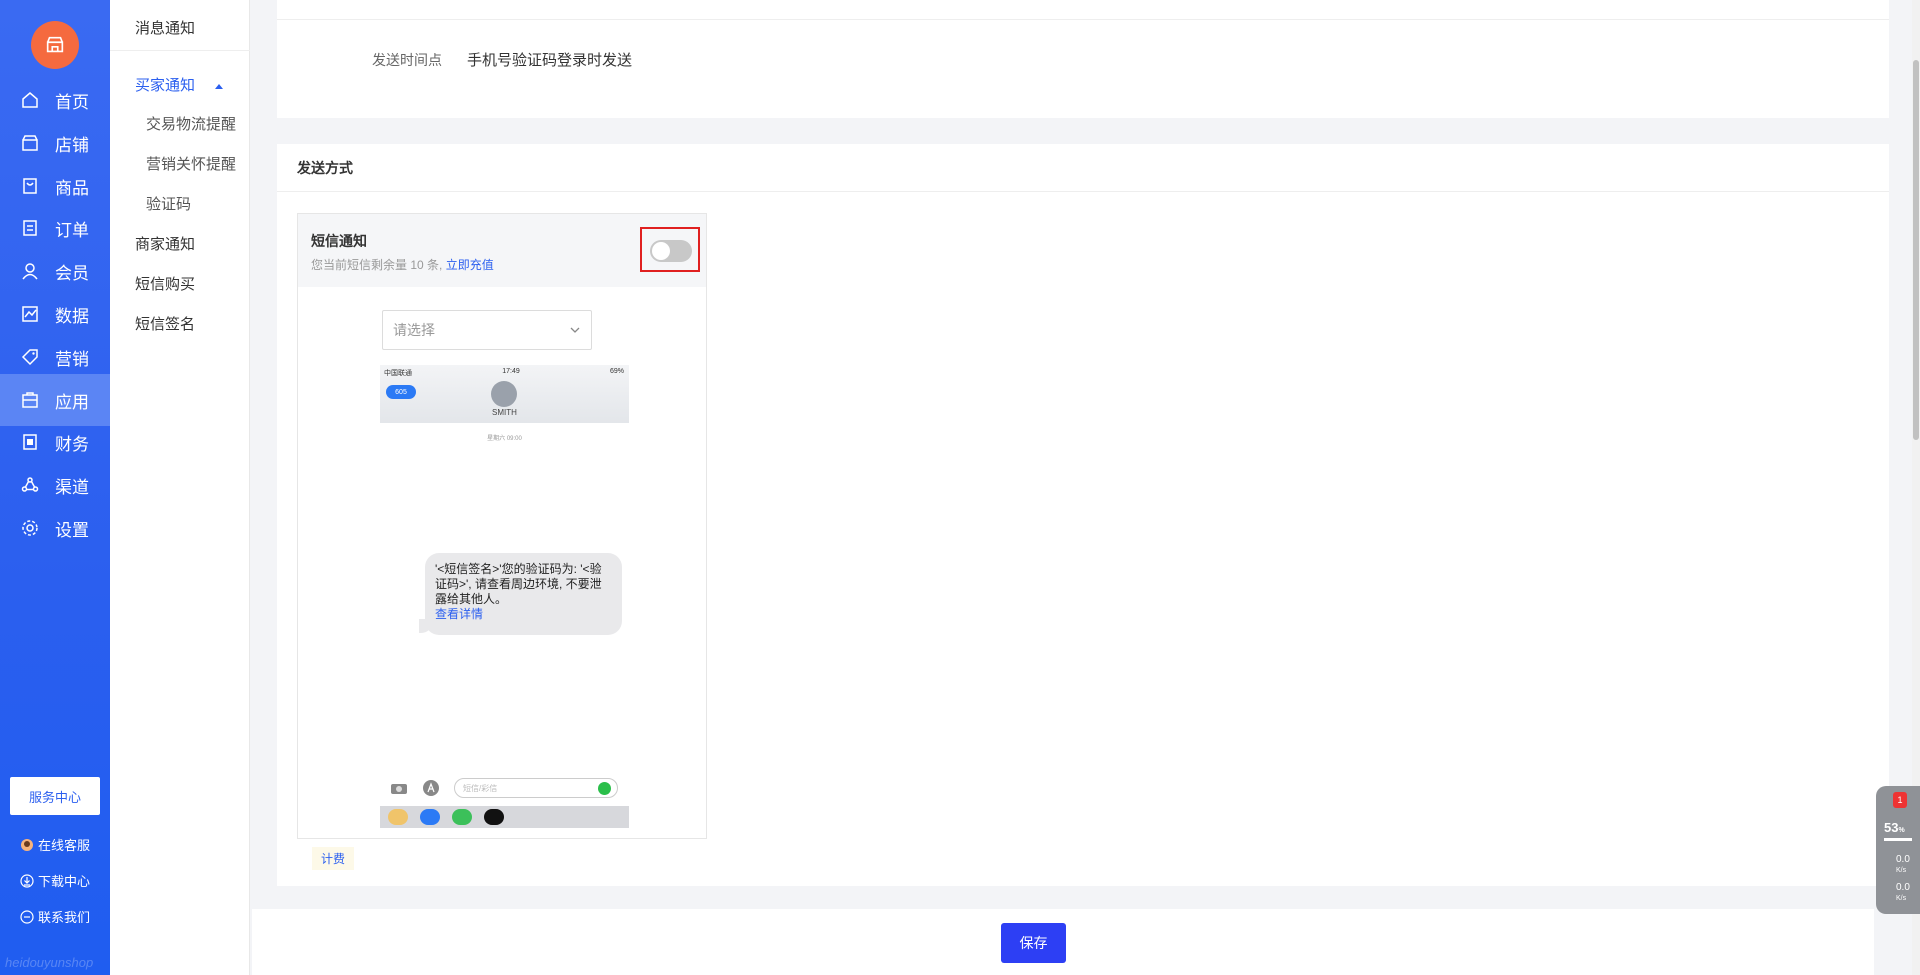 This screenshot has width=1920, height=975. Describe the element at coordinates (414, 330) in the screenshot. I see `template-select-placeholder: 请选择` at that location.